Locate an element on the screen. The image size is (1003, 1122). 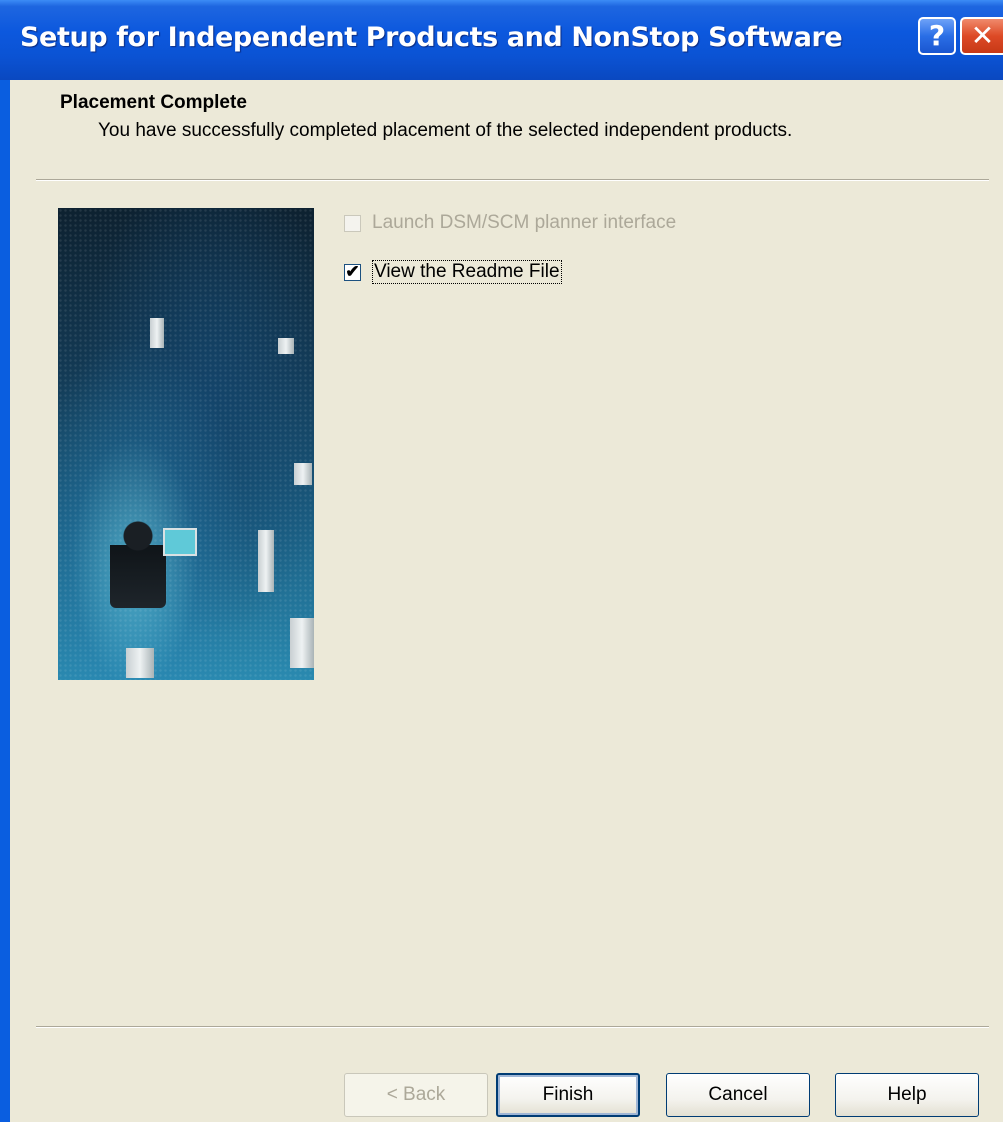
checkmark-icon: ✔ is located at coordinates (352, 271).